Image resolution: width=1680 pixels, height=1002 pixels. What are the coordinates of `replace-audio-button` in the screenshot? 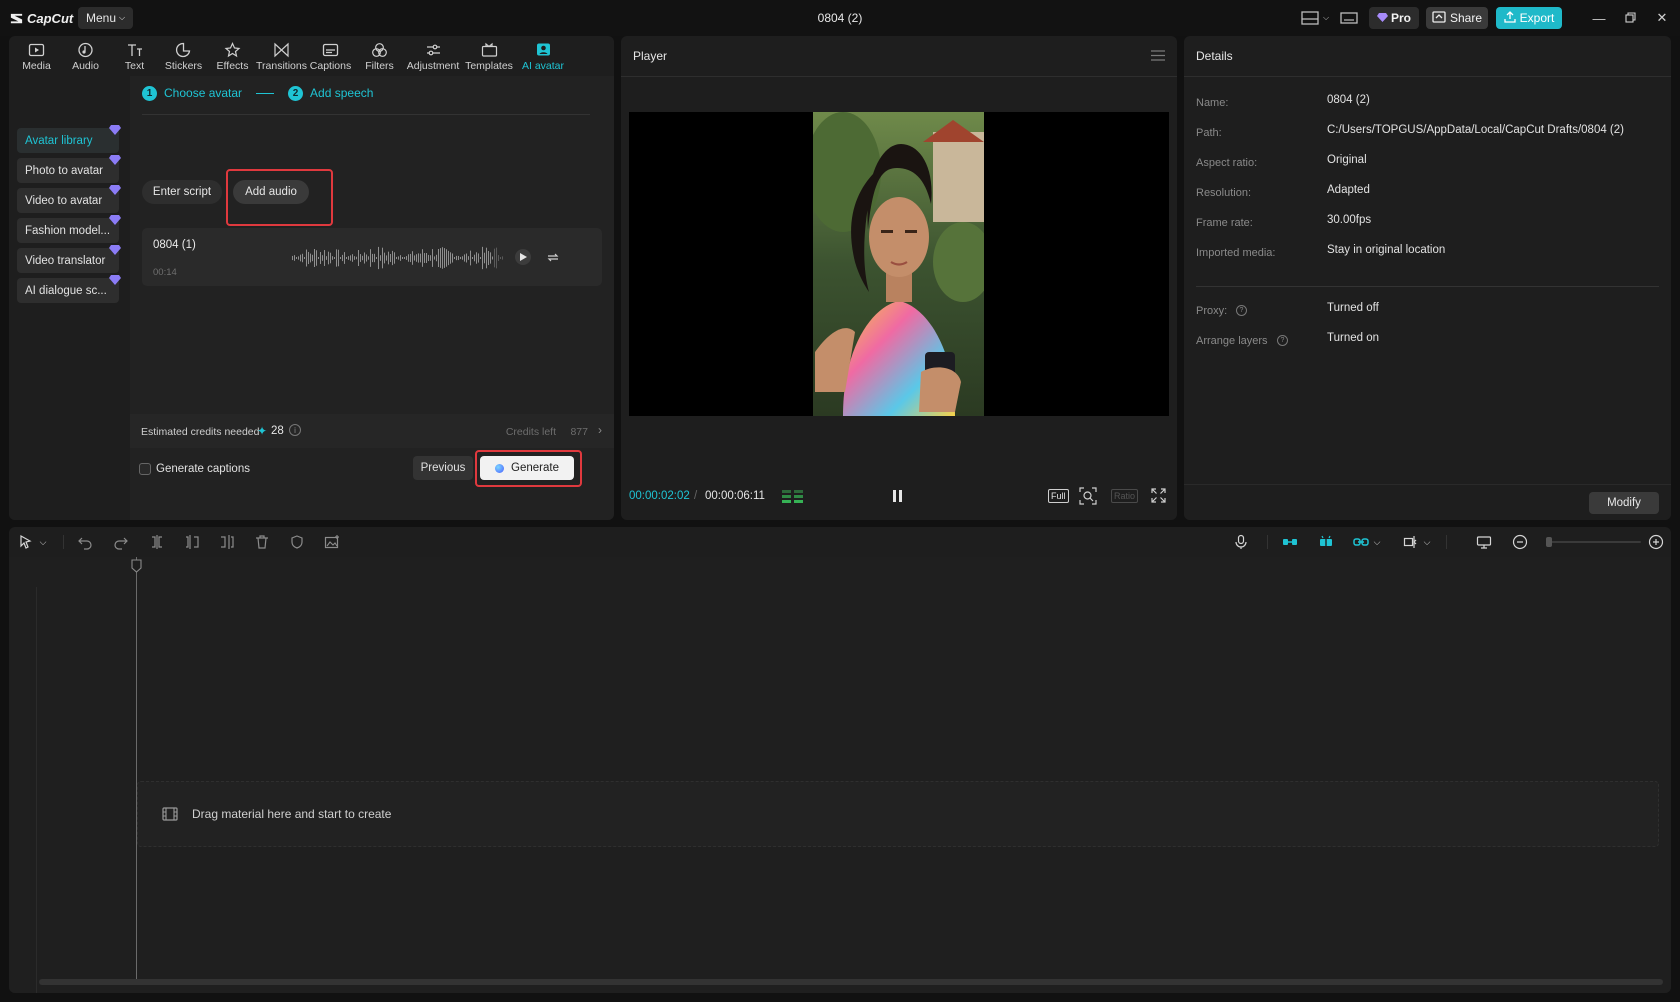 It's located at (553, 257).